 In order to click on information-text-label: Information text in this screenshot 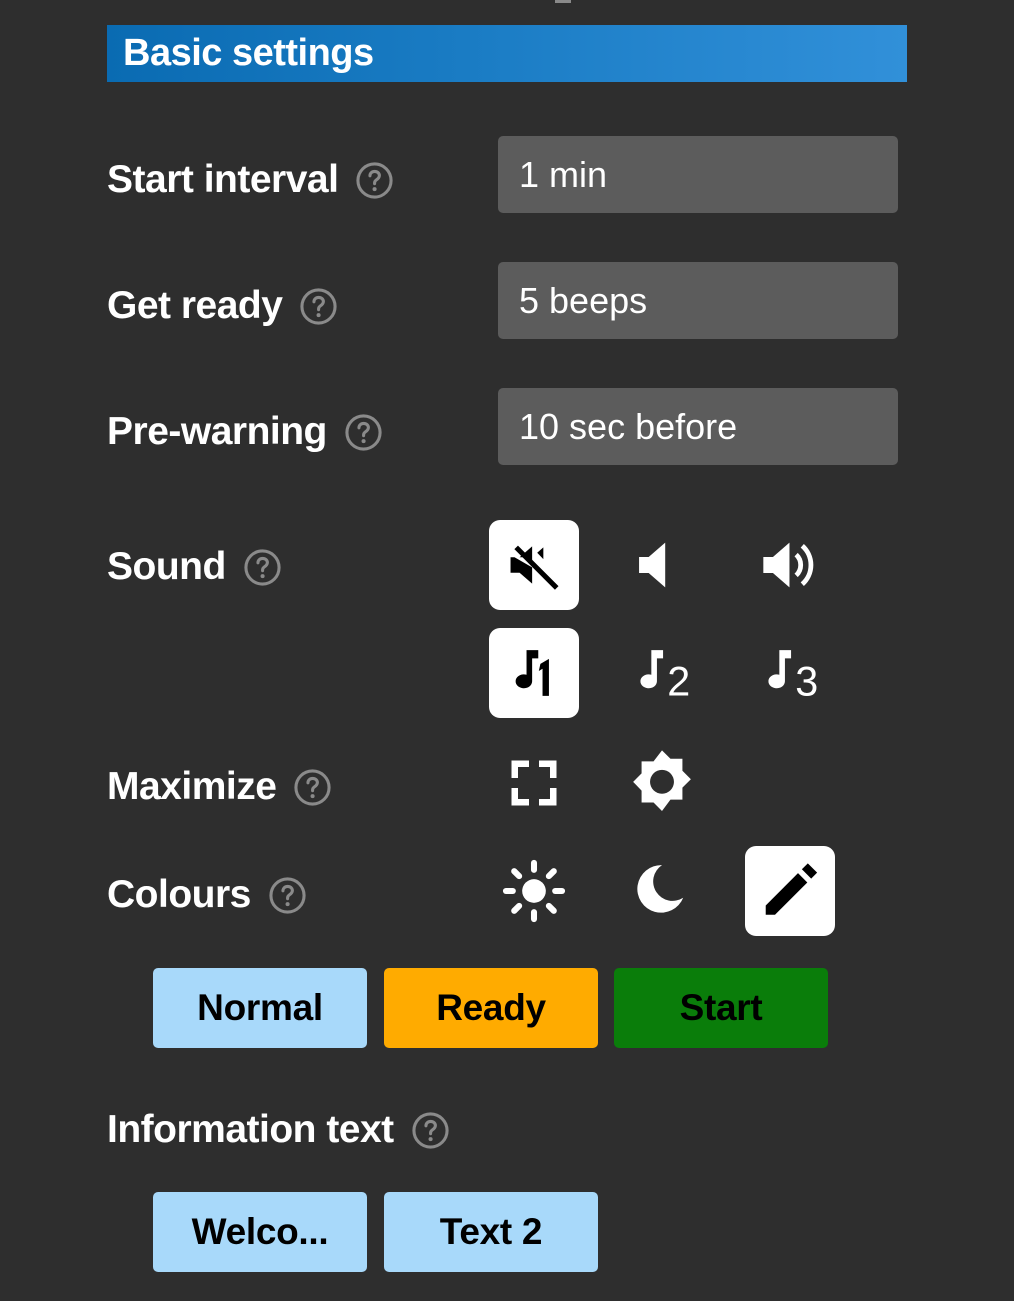, I will do `click(250, 1129)`.